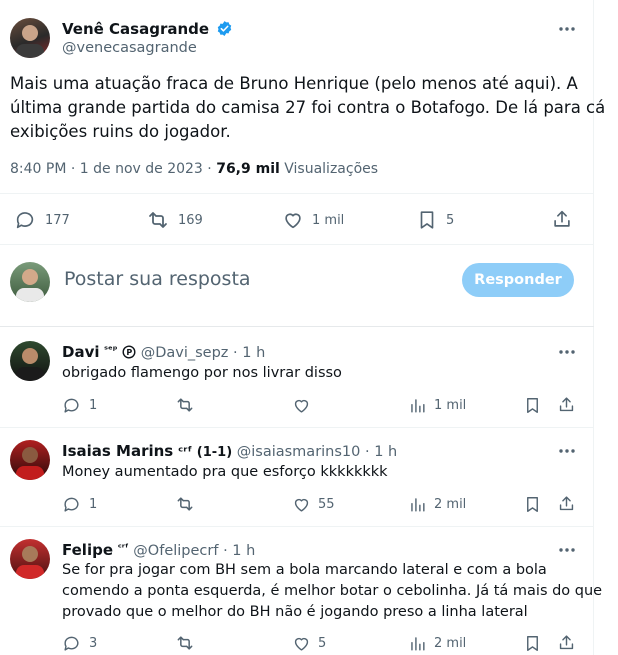 This screenshot has width=618, height=655. Describe the element at coordinates (129, 48) in the screenshot. I see `author-handle: @venecasagrande` at that location.